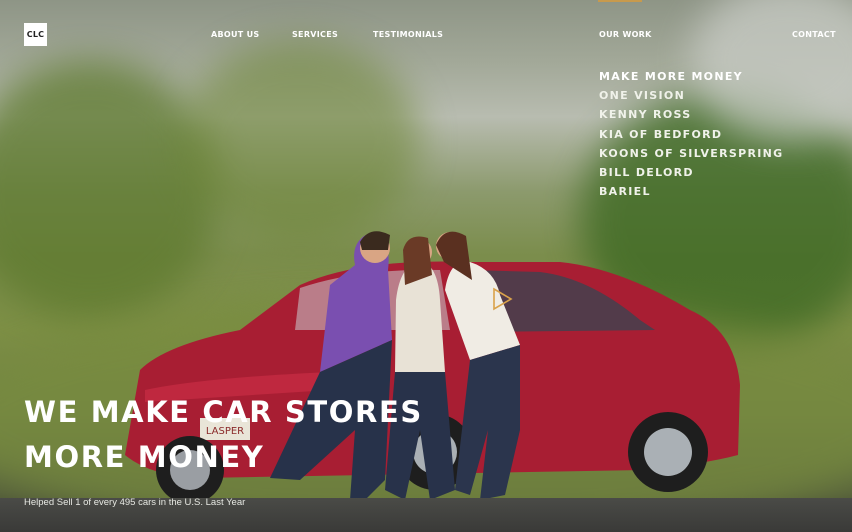  Describe the element at coordinates (691, 191) in the screenshot. I see `menu-item-bariel: BARIEL` at that location.